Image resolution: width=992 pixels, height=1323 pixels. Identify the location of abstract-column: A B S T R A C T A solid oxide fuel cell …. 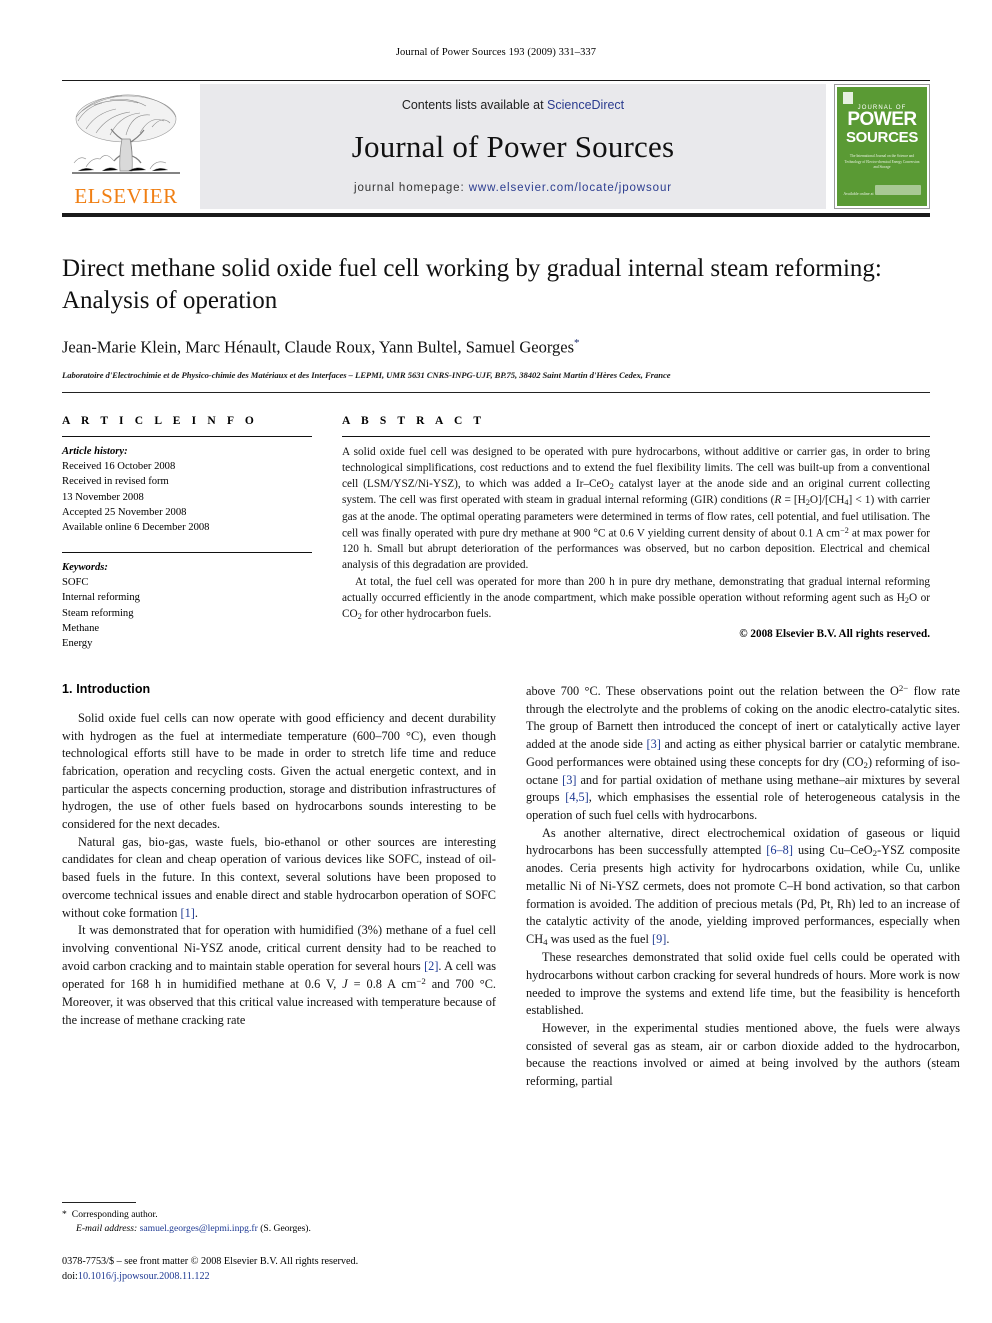
(636, 533).